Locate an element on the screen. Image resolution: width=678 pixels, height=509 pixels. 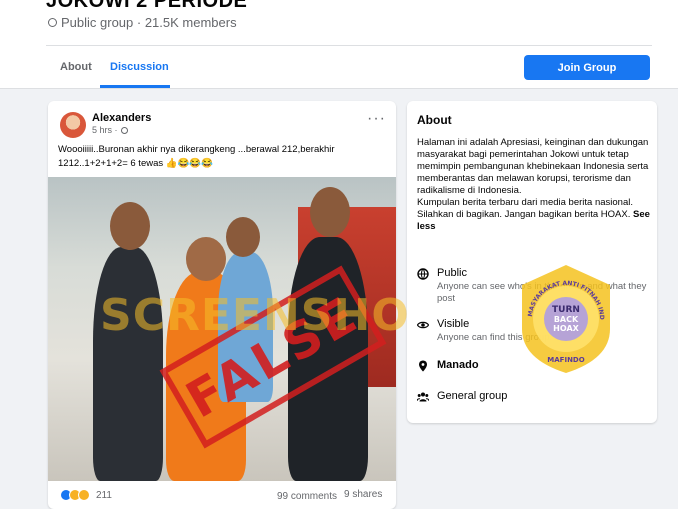
badge-hoax-text: HOAX is located at coordinates (566, 328).